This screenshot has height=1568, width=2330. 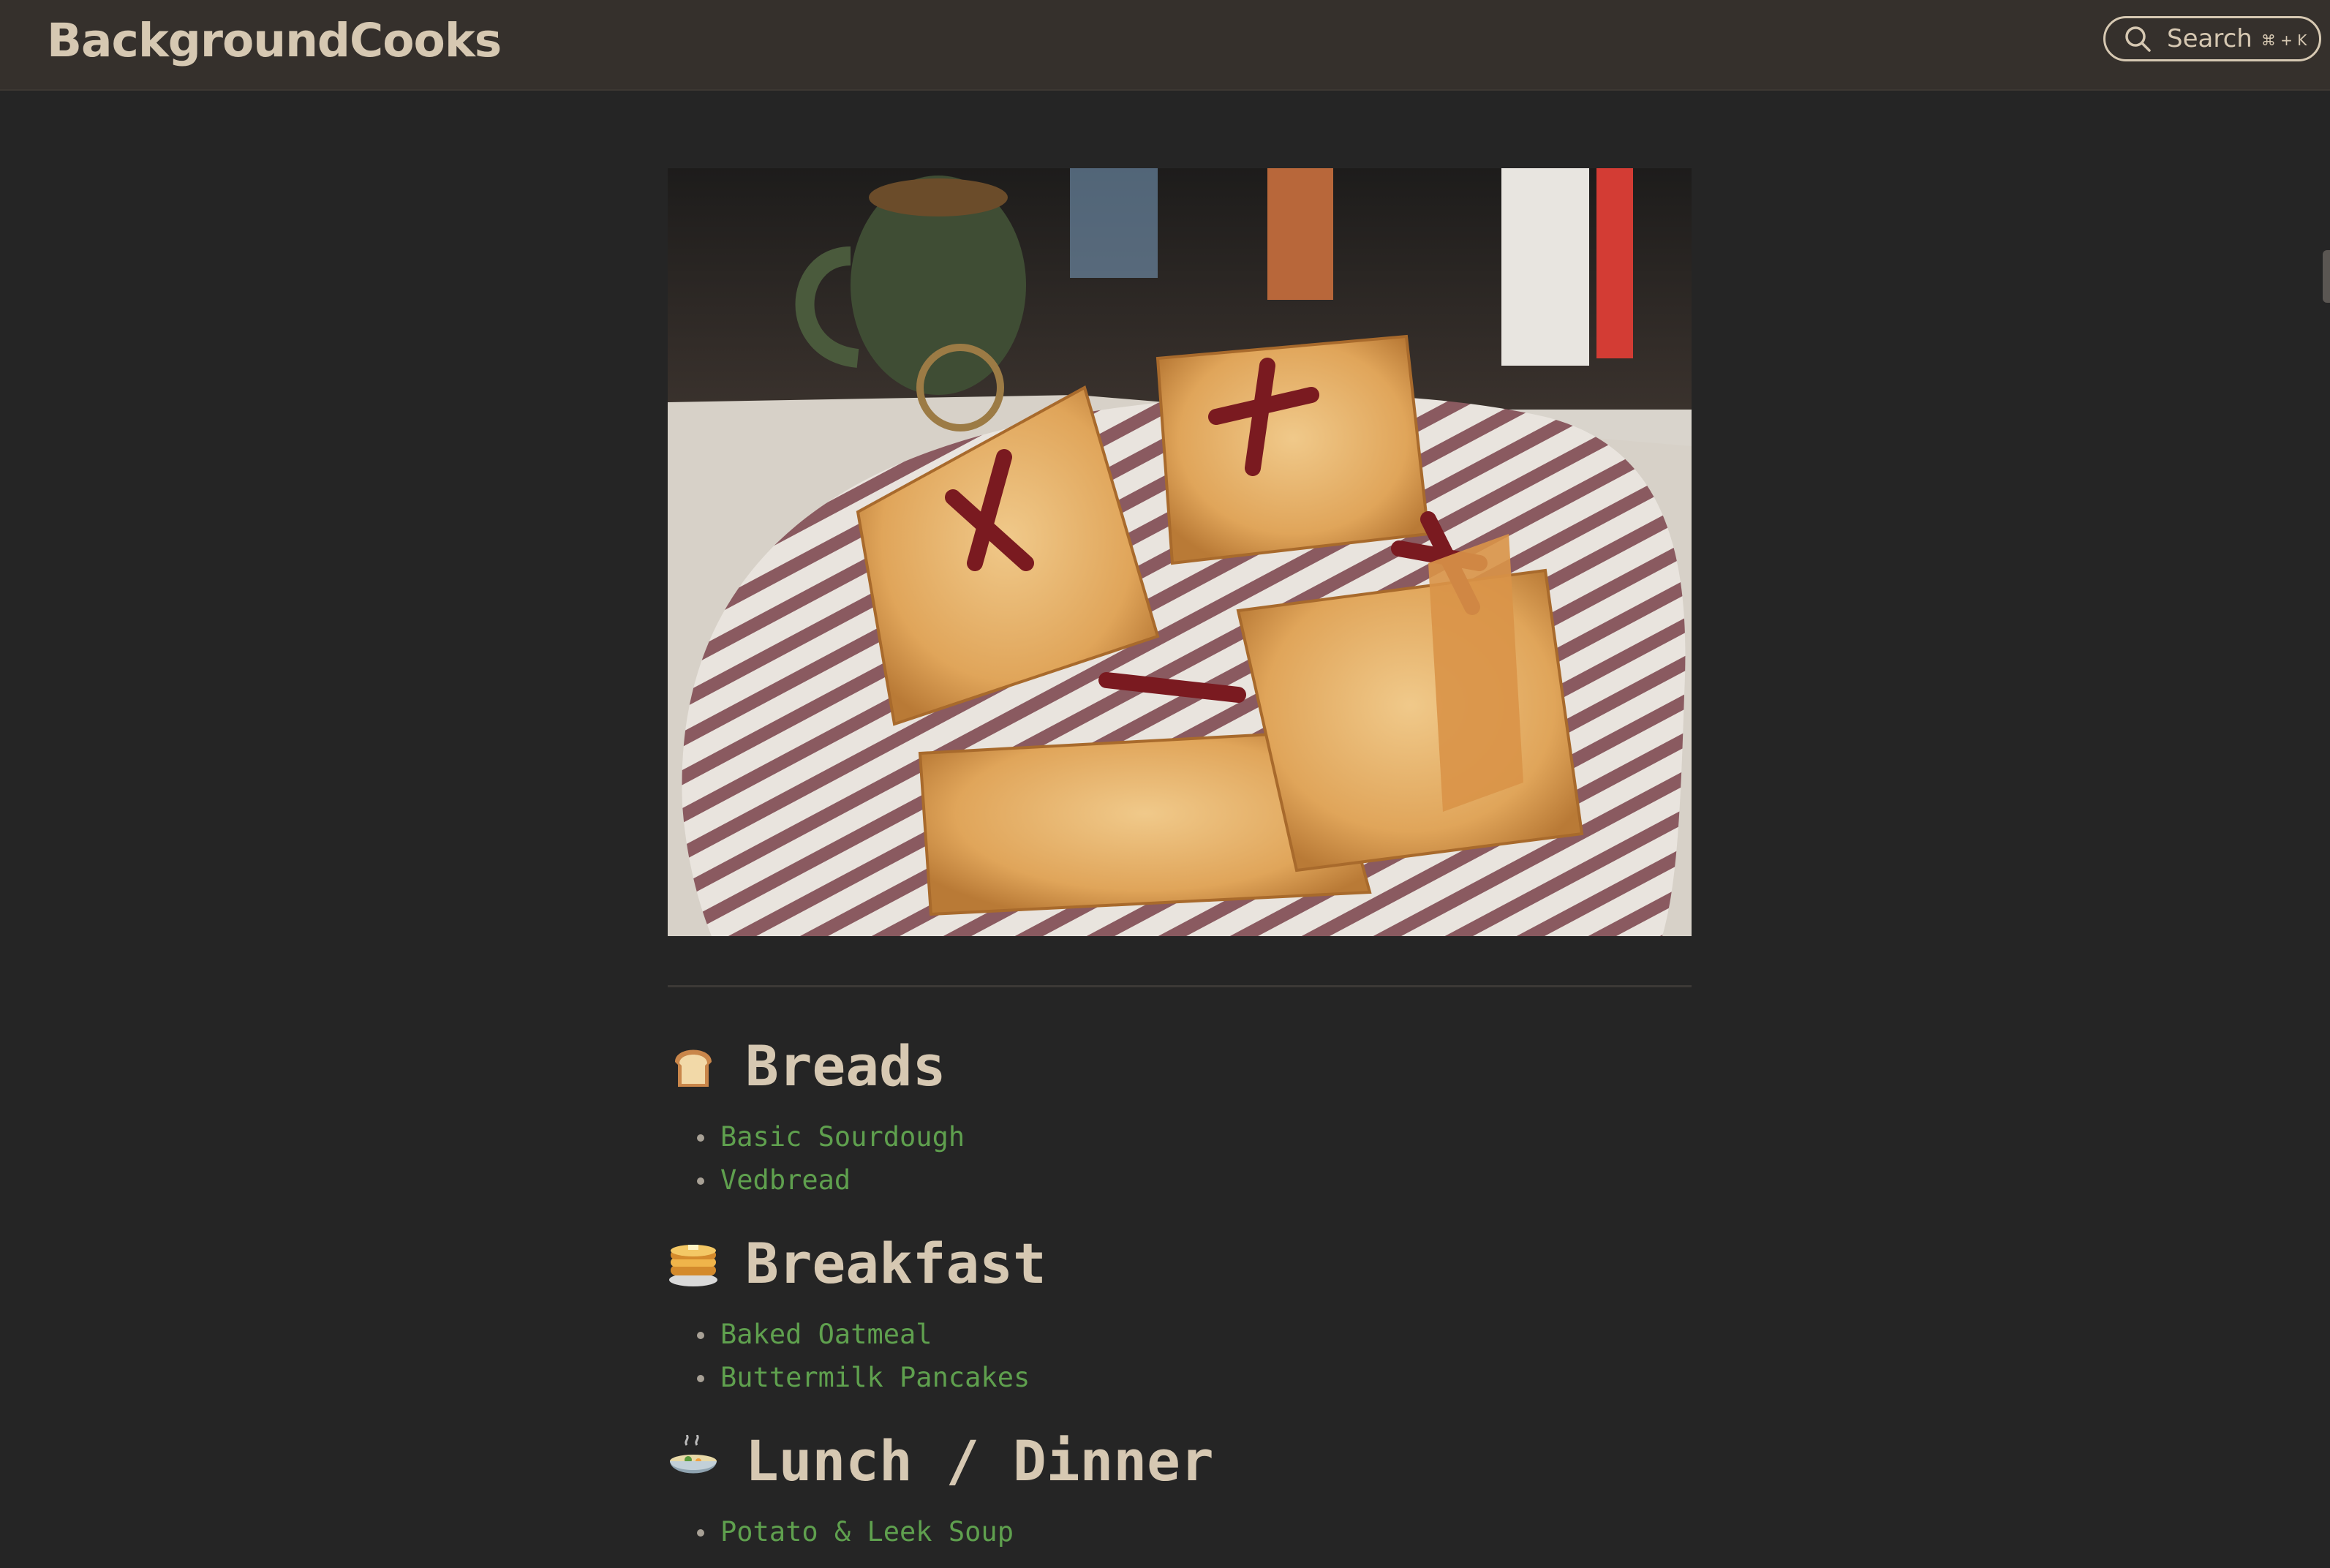 I want to click on list-item: Basic Sourdough, so click(x=1194, y=1136).